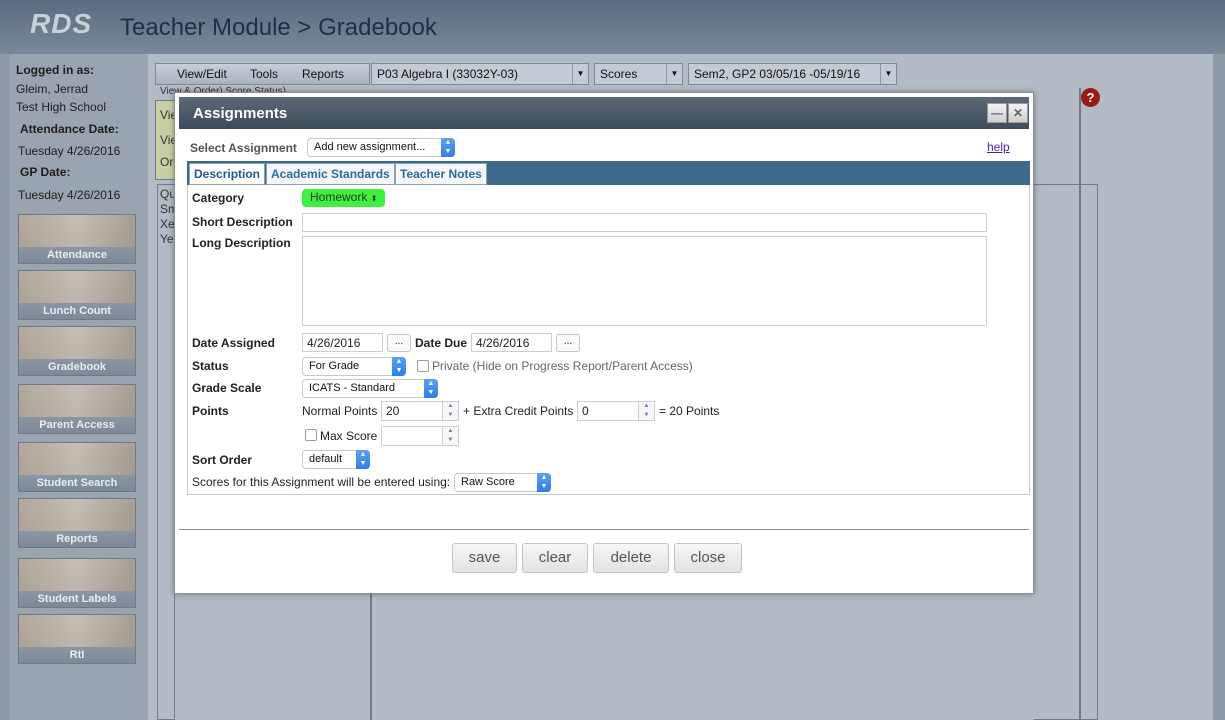 The image size is (1225, 720). Describe the element at coordinates (243, 148) in the screenshot. I see `select-assignment-label: Select Assignment` at that location.